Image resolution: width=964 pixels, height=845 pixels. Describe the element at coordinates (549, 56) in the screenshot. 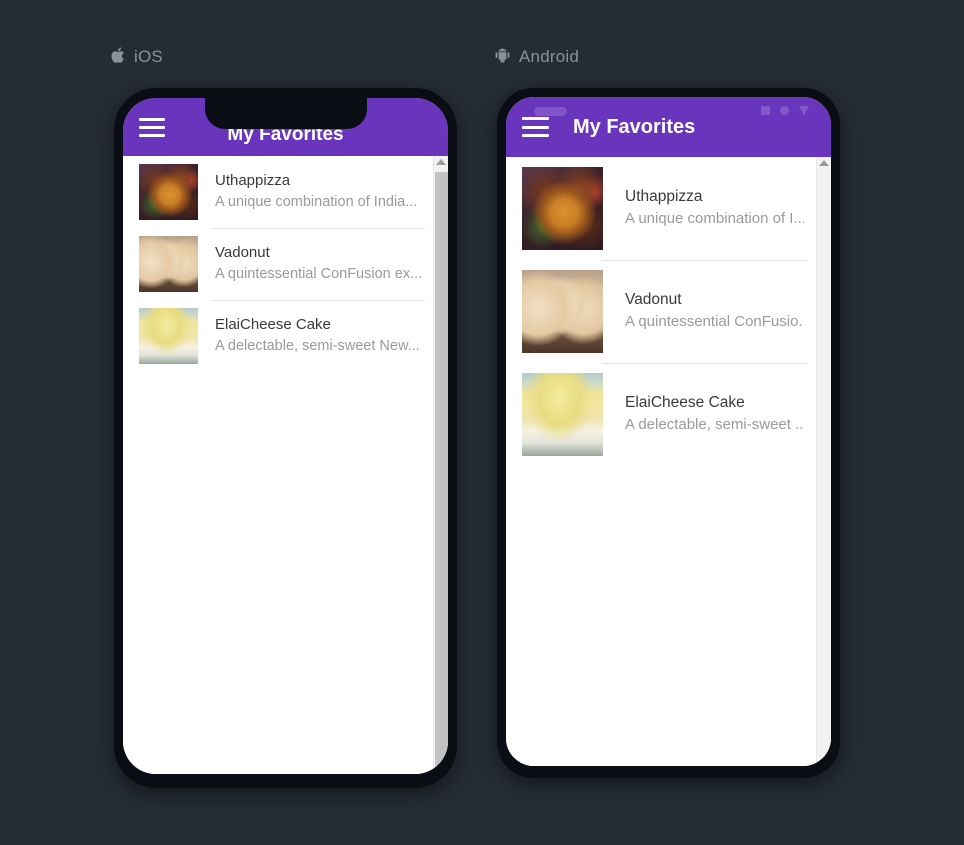

I see `platform-label-text: Android` at that location.